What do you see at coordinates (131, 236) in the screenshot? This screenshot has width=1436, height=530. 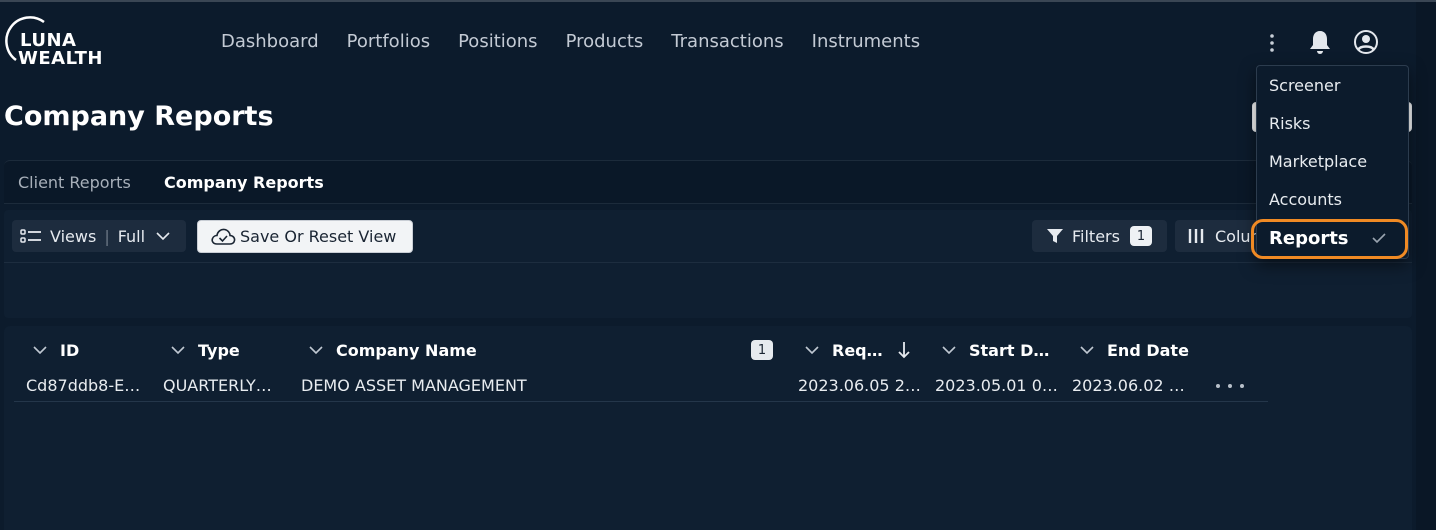 I see `views-value: Full` at bounding box center [131, 236].